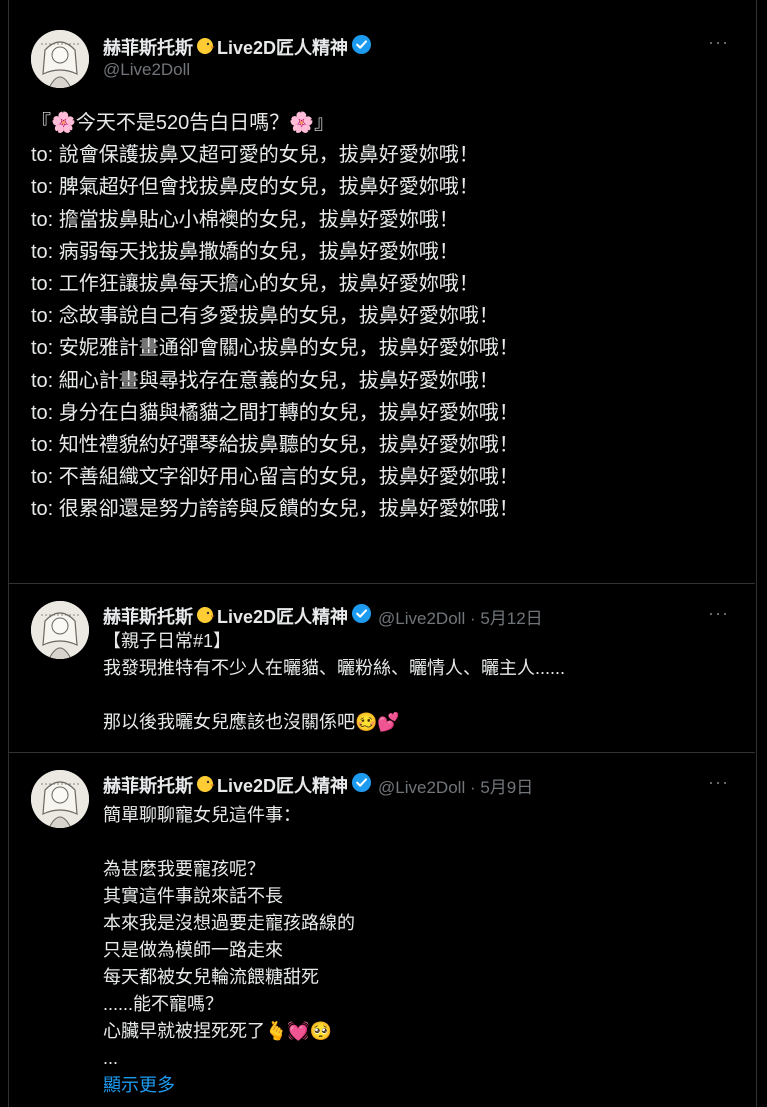  I want to click on tweet-line: 只是做為模師一路走來, so click(193, 950).